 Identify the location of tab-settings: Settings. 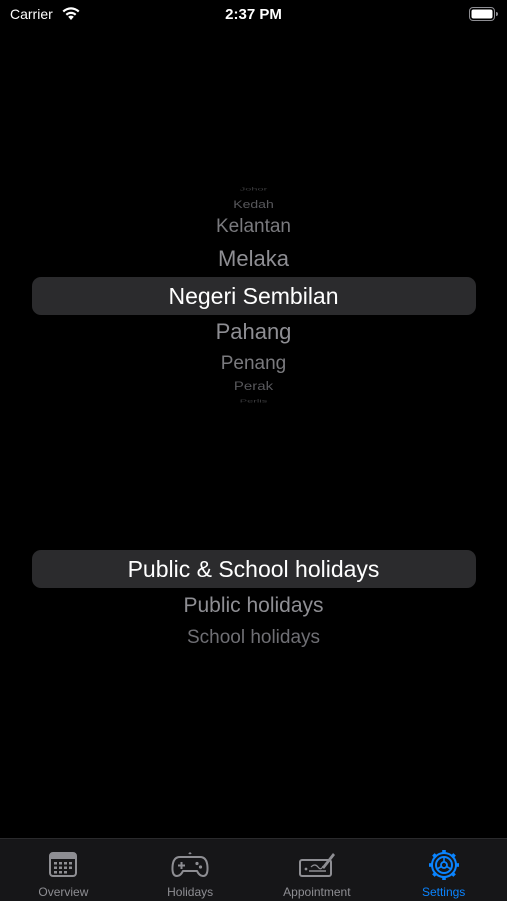
(443, 870).